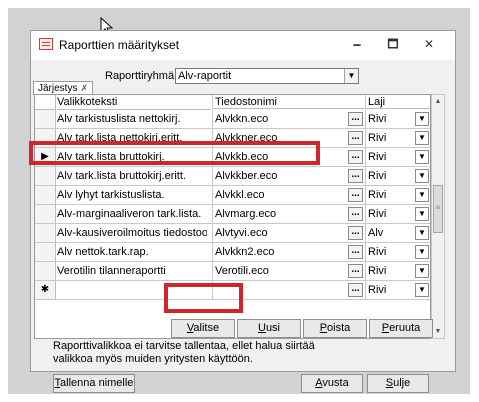 This screenshot has height=402, width=479. I want to click on cell-file-name: Alvkkn.eco, so click(281, 119).